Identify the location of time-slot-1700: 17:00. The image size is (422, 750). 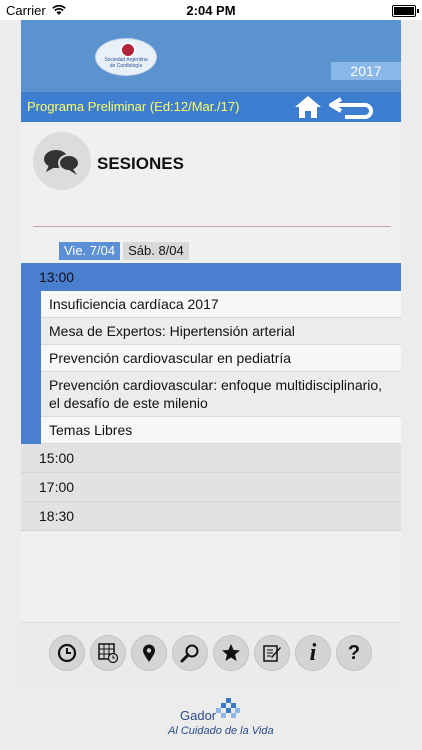
(211, 487).